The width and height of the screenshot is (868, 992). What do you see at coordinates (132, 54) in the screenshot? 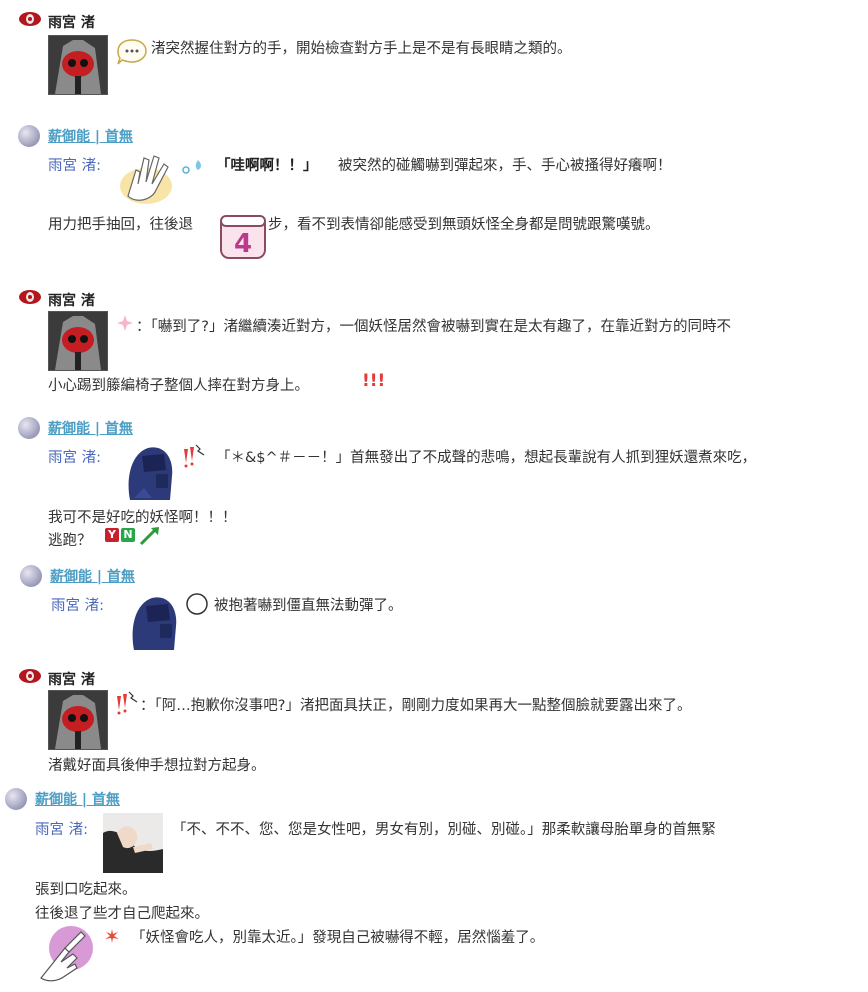
I see `speech-bubble-icon` at bounding box center [132, 54].